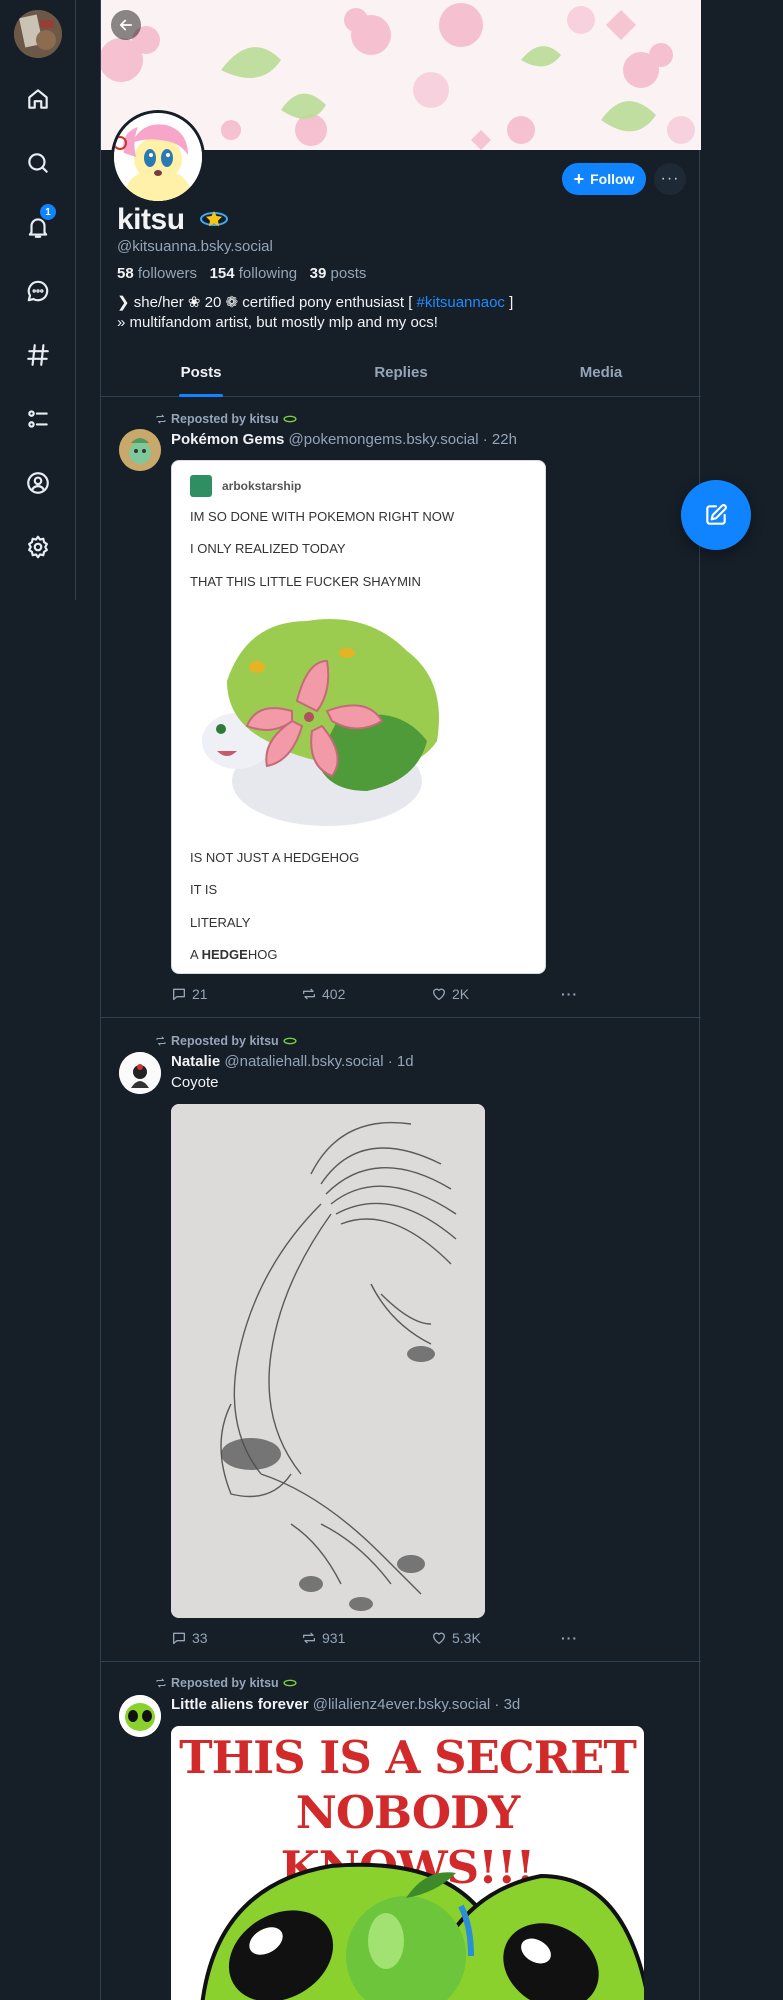  I want to click on post-author: Natalie, so click(195, 1061).